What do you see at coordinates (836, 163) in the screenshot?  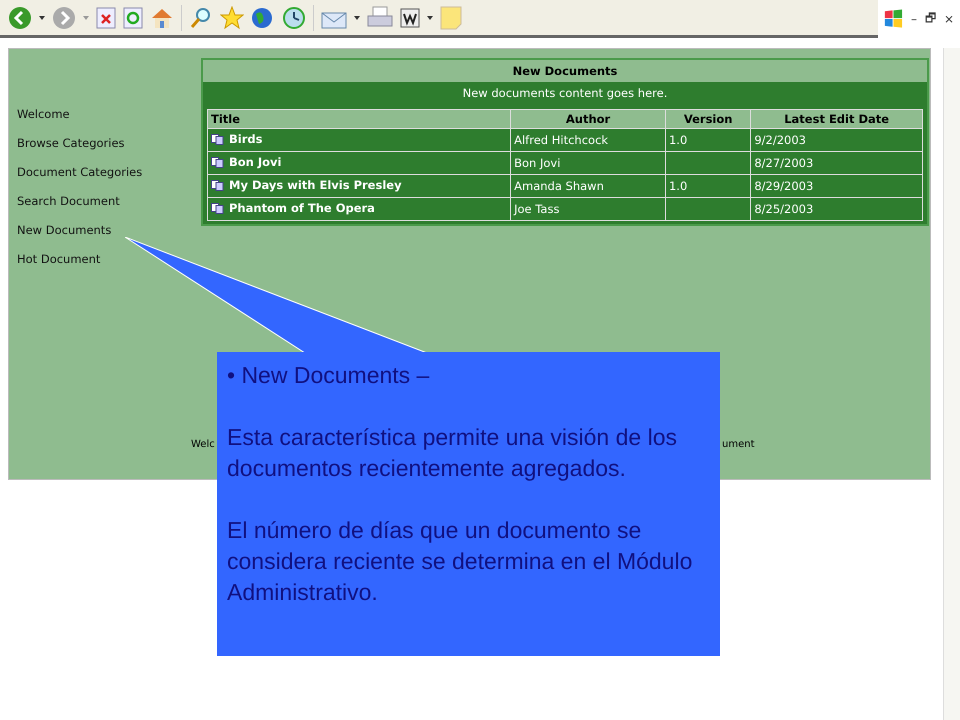 I see `table-cell: 8/27/2003` at bounding box center [836, 163].